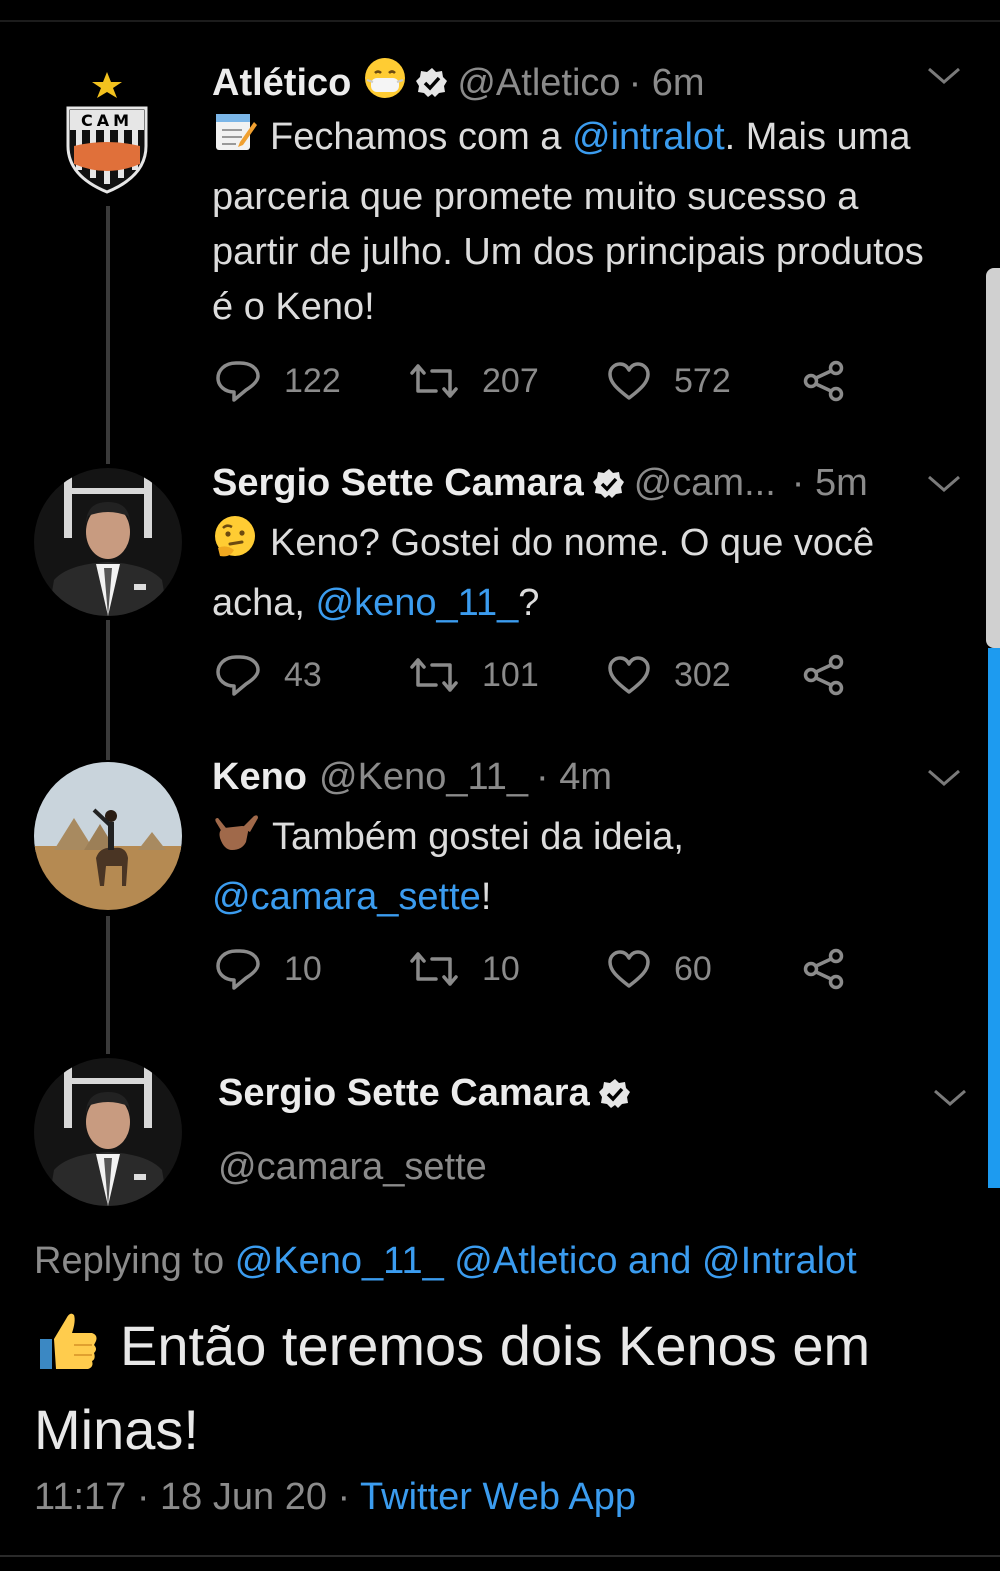  Describe the element at coordinates (666, 82) in the screenshot. I see `tweet-time: · 6m` at that location.